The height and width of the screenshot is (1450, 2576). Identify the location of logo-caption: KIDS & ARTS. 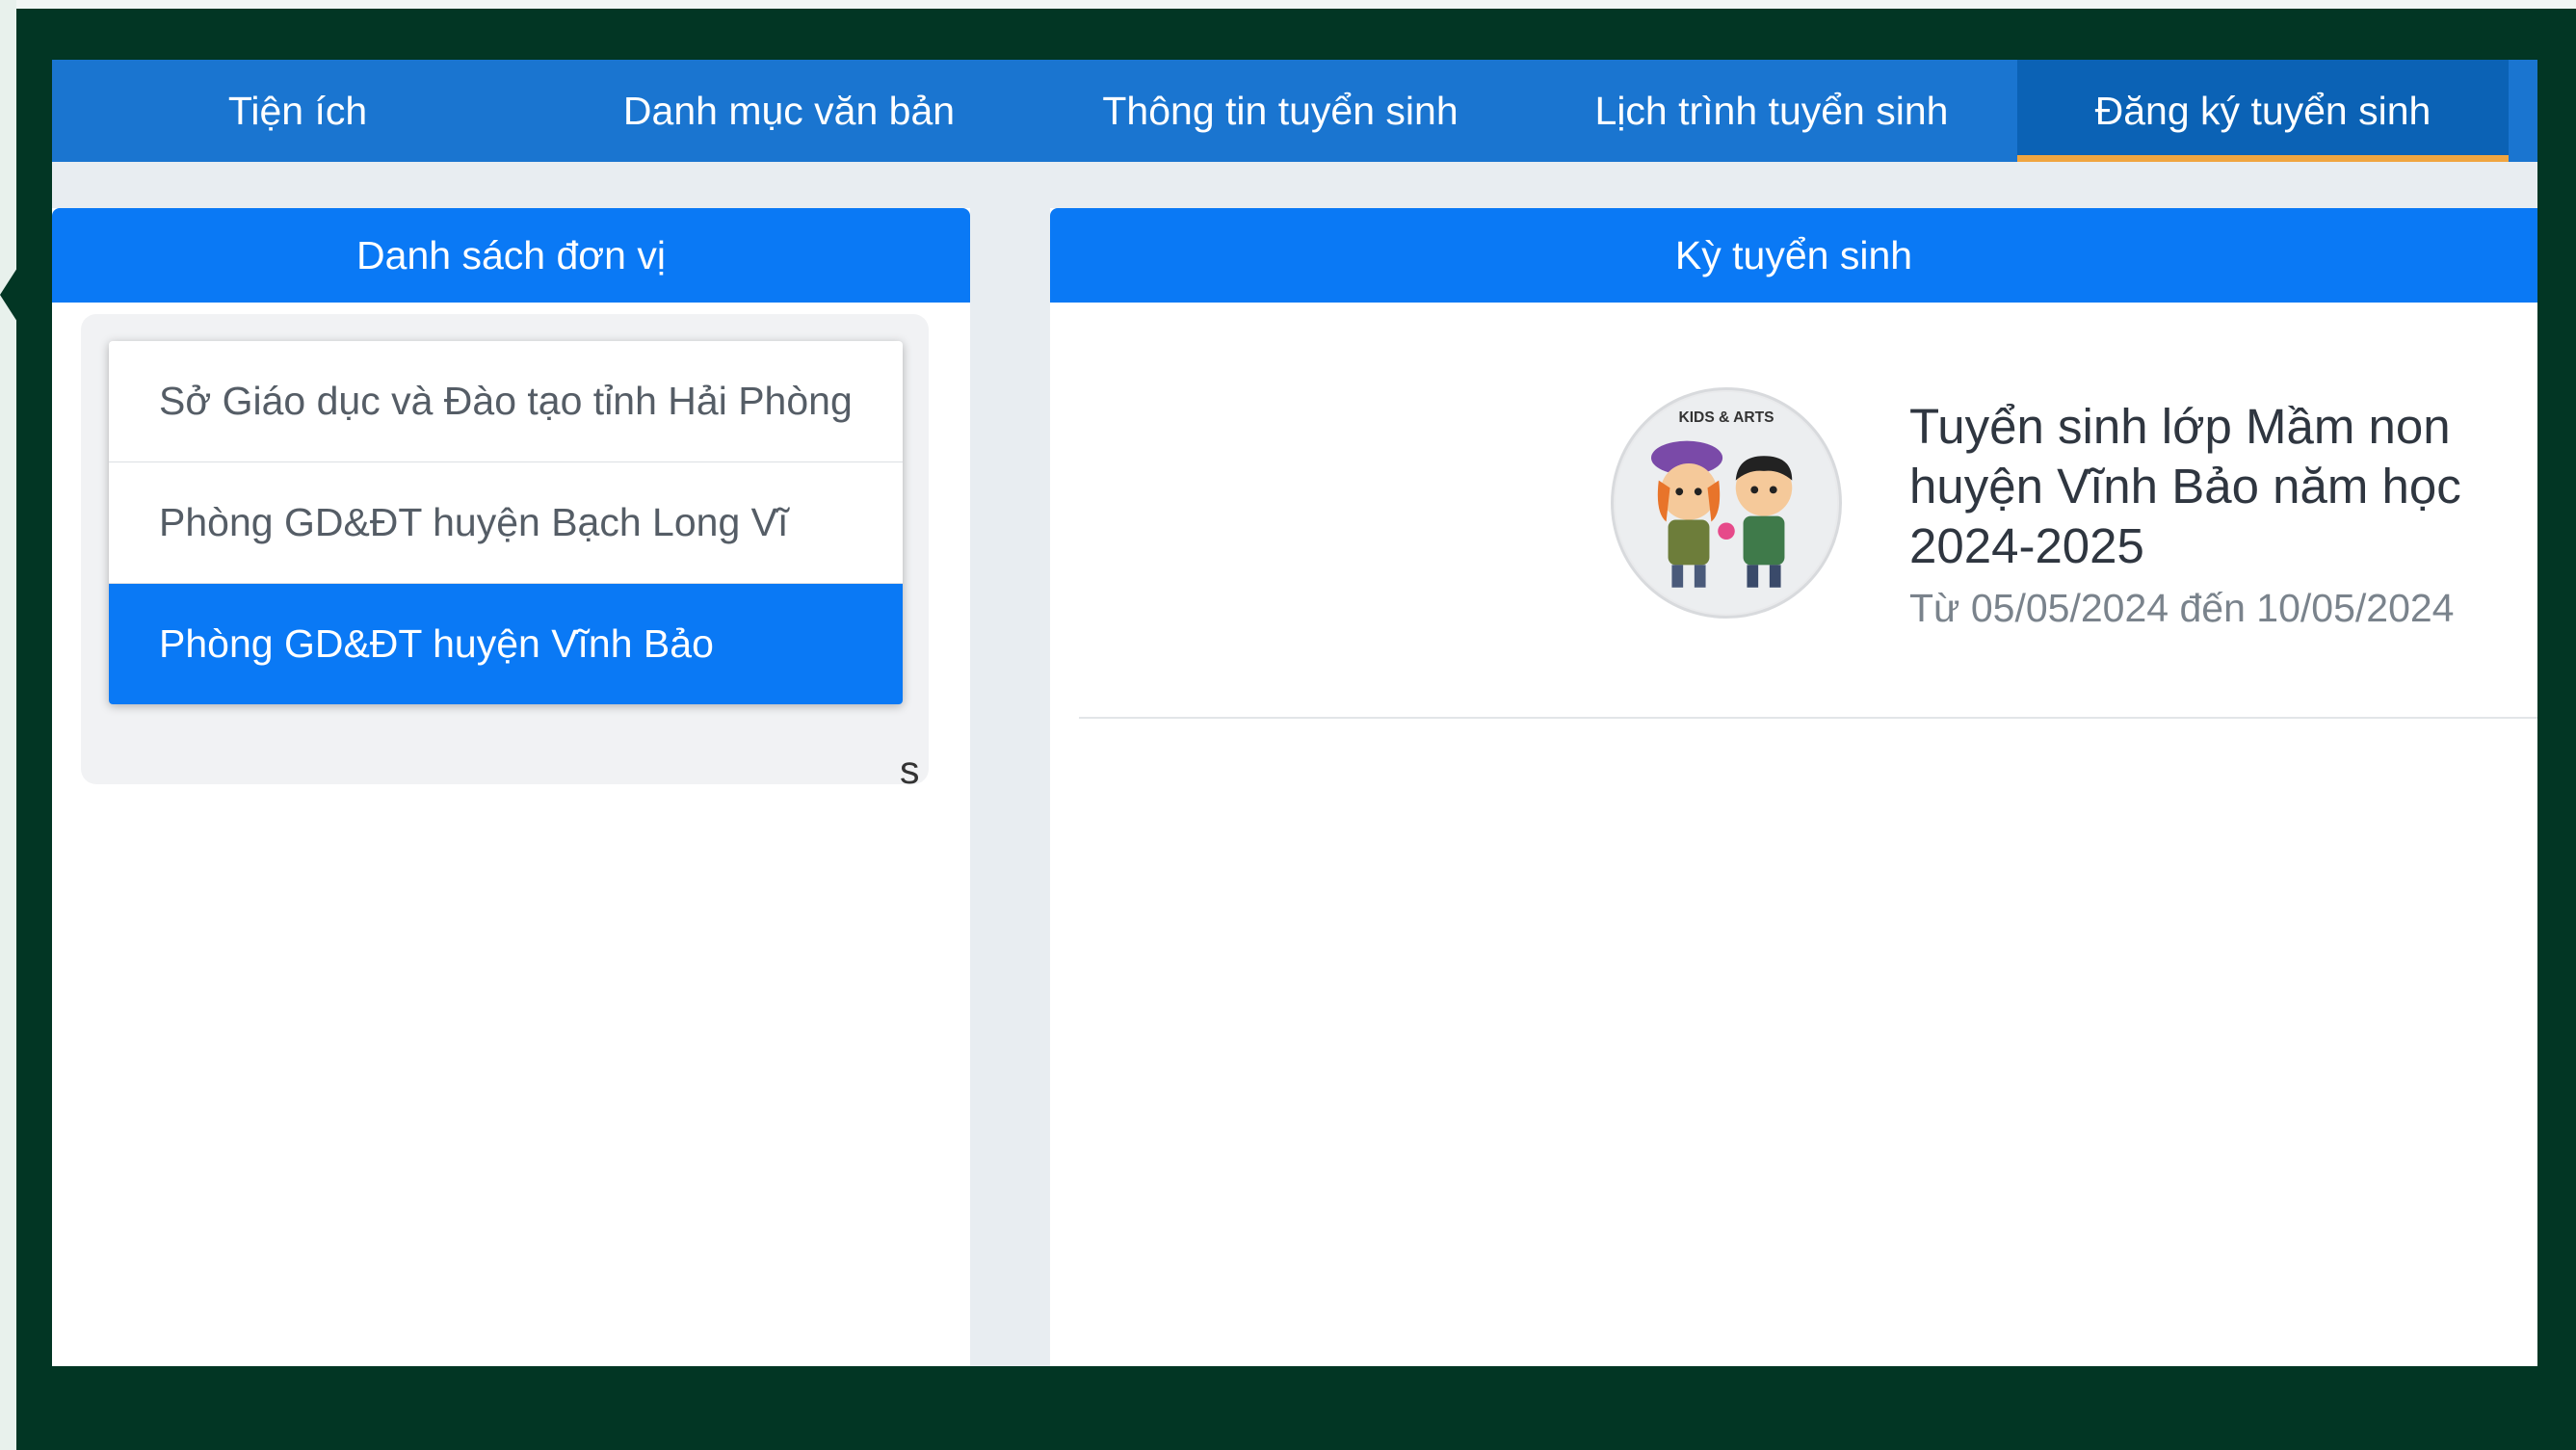
(1726, 417).